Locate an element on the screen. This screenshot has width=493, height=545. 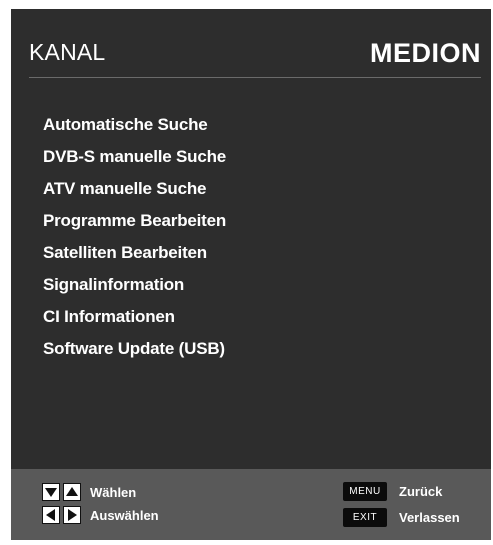
svg-text: MEDION is located at coordinates (425, 52).